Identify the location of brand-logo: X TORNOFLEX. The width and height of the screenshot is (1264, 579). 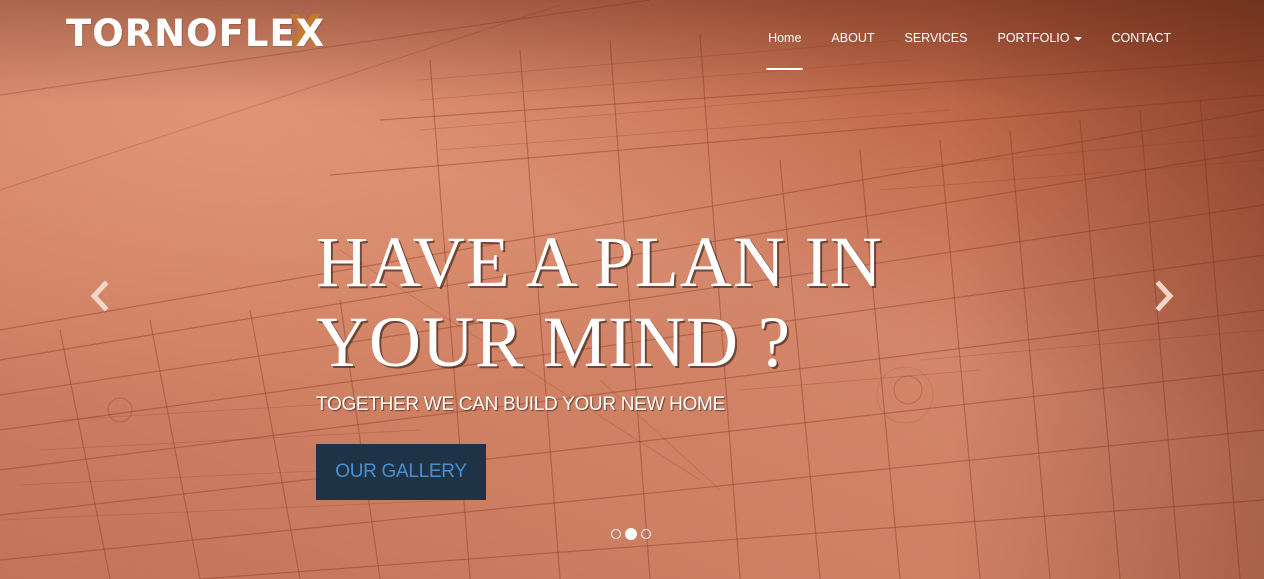
(197, 31).